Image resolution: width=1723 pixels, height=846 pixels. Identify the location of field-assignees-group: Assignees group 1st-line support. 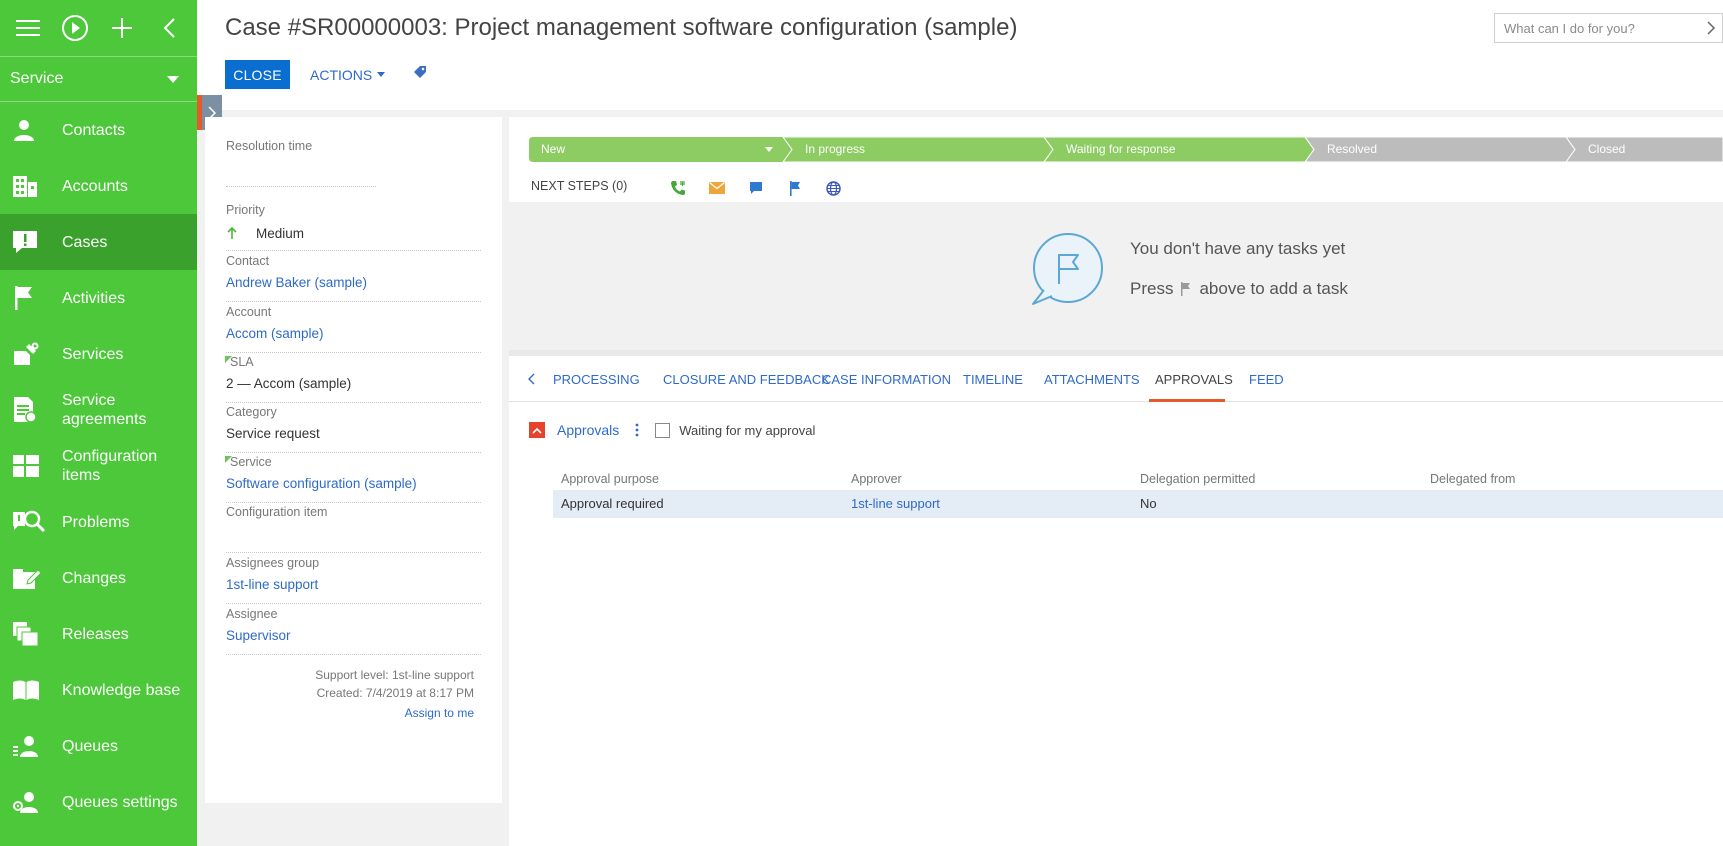
(353, 580).